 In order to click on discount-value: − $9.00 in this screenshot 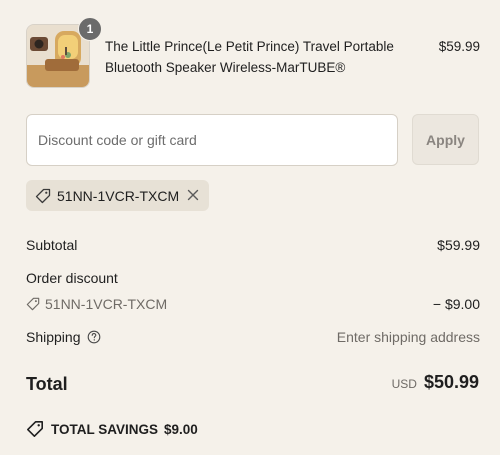, I will do `click(456, 304)`.